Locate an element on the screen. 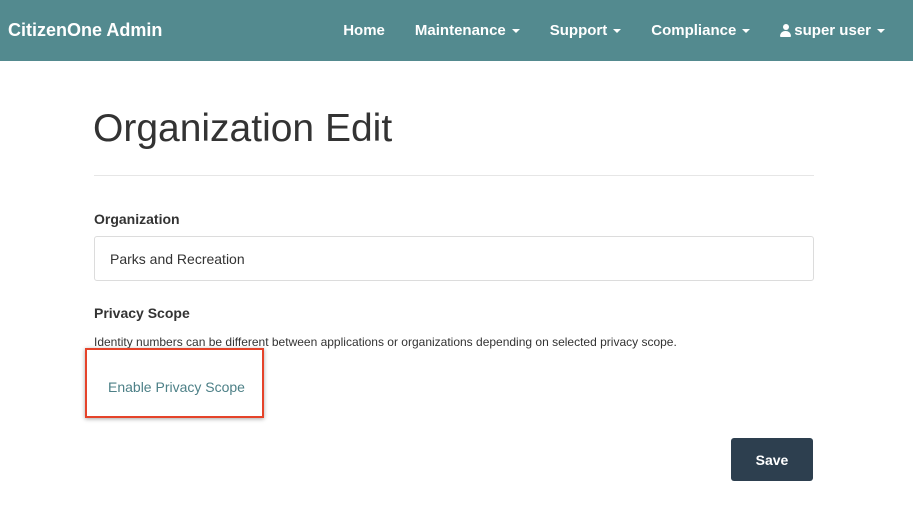 This screenshot has height=510, width=913. nav-maintenance-label: Maintenance is located at coordinates (460, 30).